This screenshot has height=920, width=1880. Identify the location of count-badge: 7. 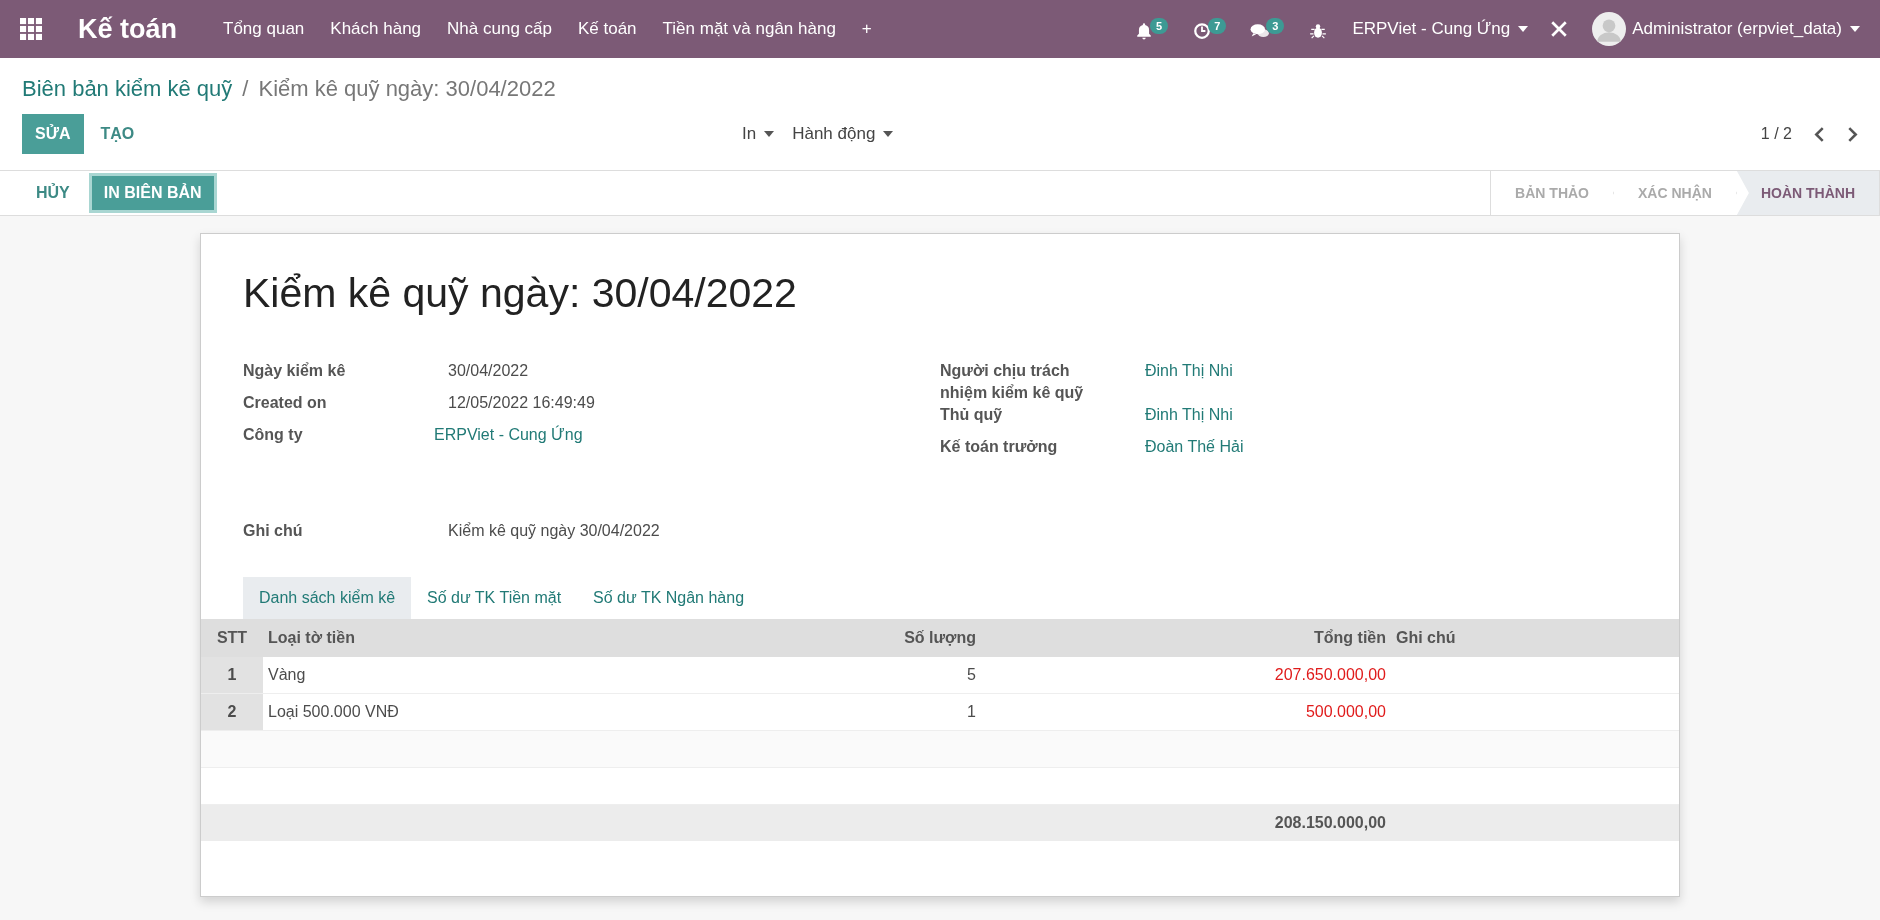
(1217, 26).